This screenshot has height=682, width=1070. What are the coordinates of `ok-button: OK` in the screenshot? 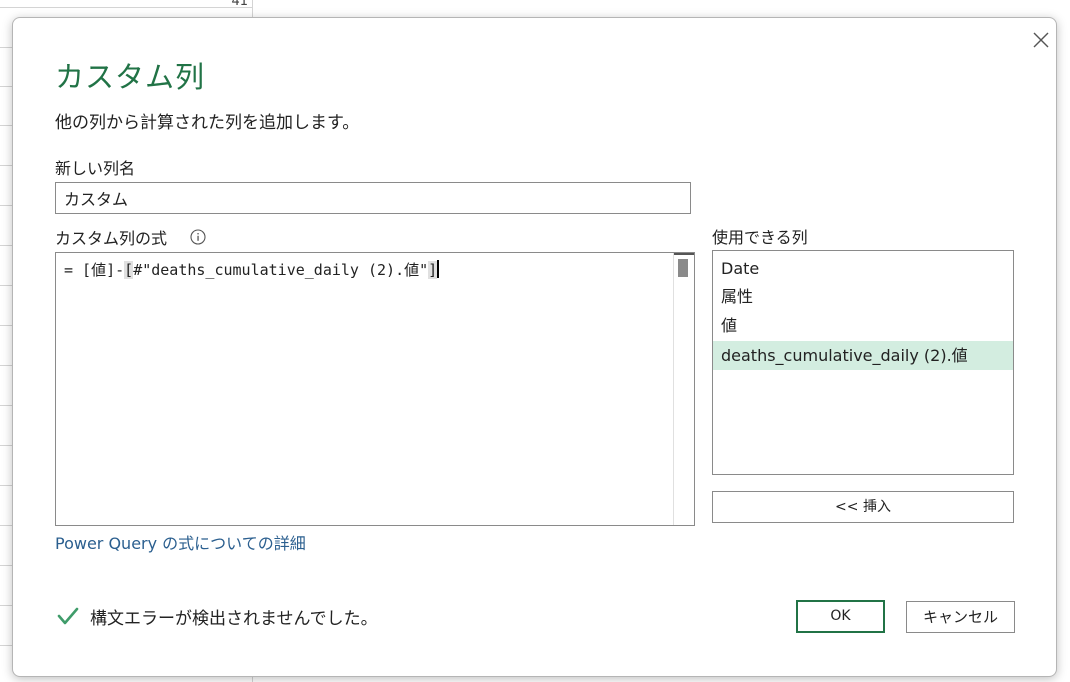 It's located at (840, 616).